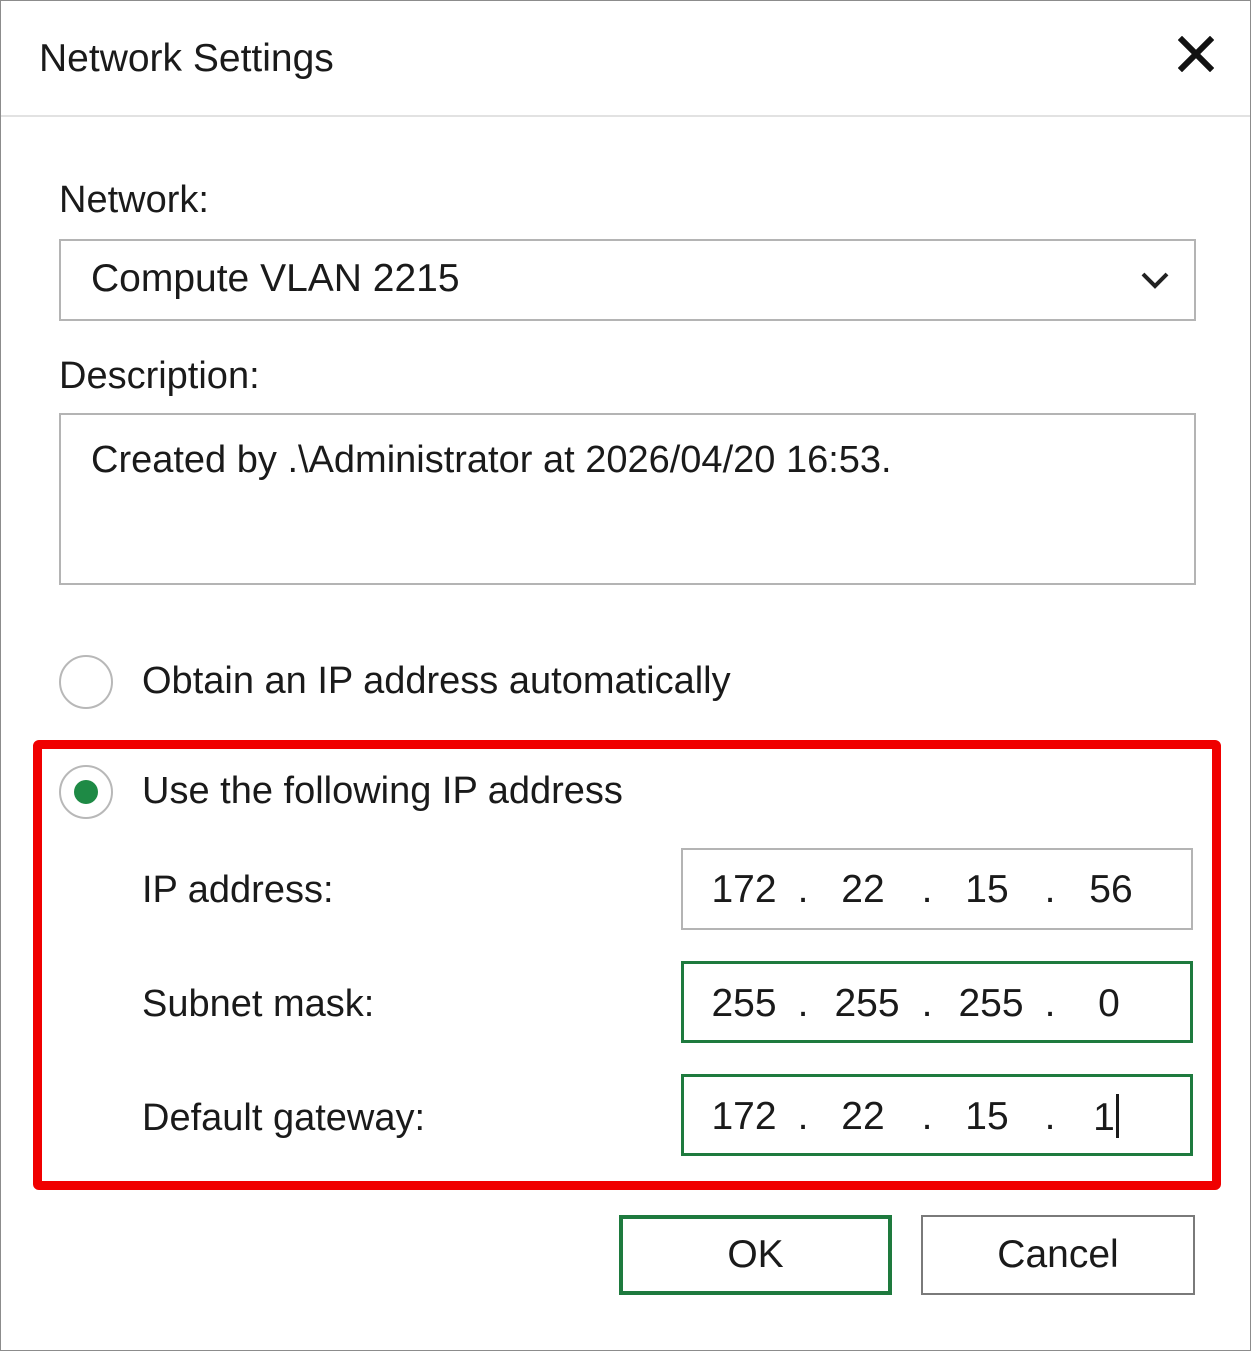 The height and width of the screenshot is (1351, 1251). I want to click on cancel-button: Cancel, so click(1058, 1255).